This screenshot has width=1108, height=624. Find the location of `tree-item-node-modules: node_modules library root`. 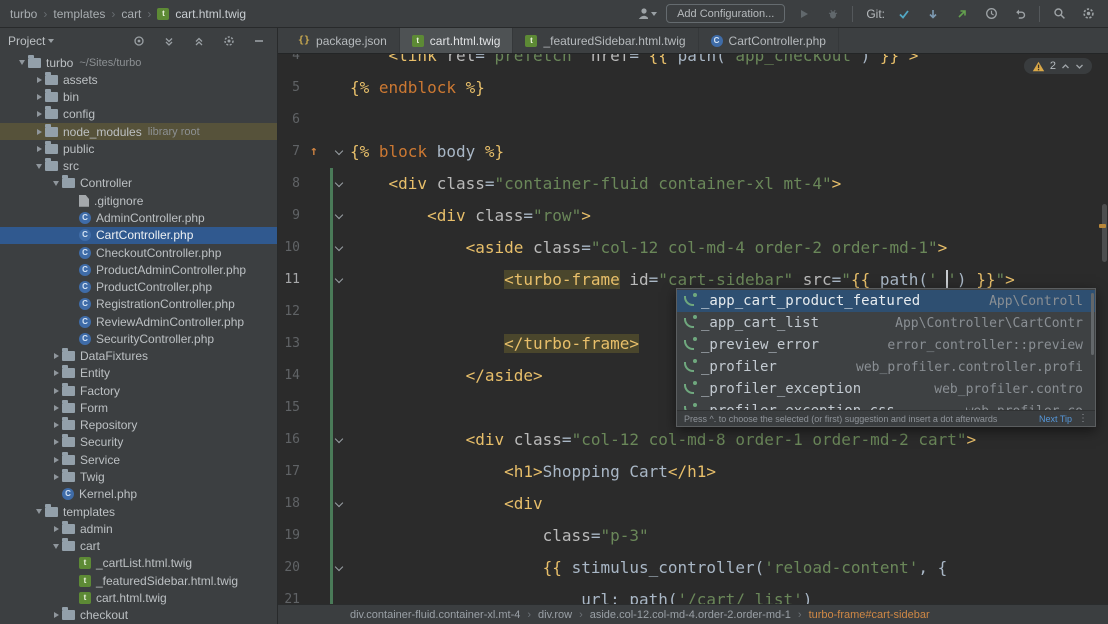

tree-item-node-modules: node_modules library root is located at coordinates (138, 132).